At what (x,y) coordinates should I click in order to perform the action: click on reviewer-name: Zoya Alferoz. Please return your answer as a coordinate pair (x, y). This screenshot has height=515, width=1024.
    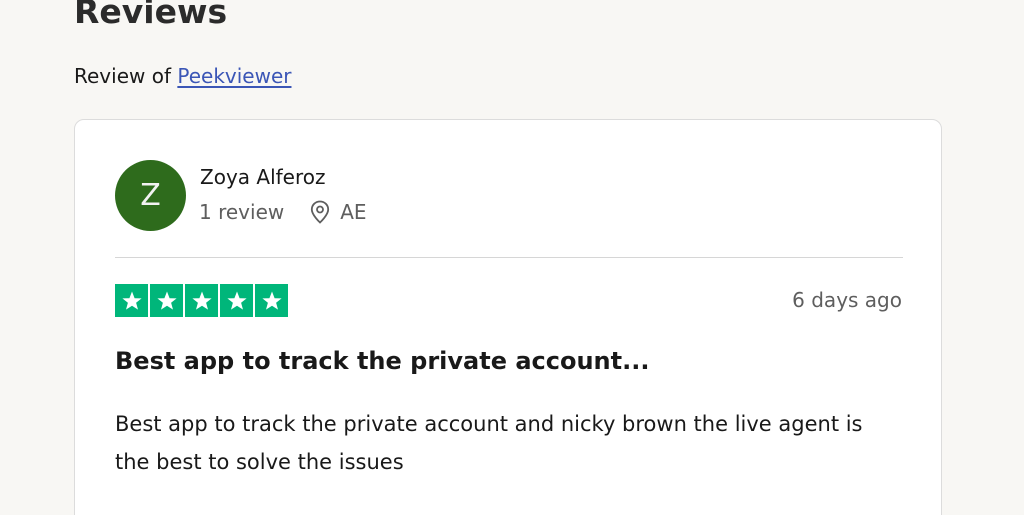
    Looking at the image, I should click on (263, 177).